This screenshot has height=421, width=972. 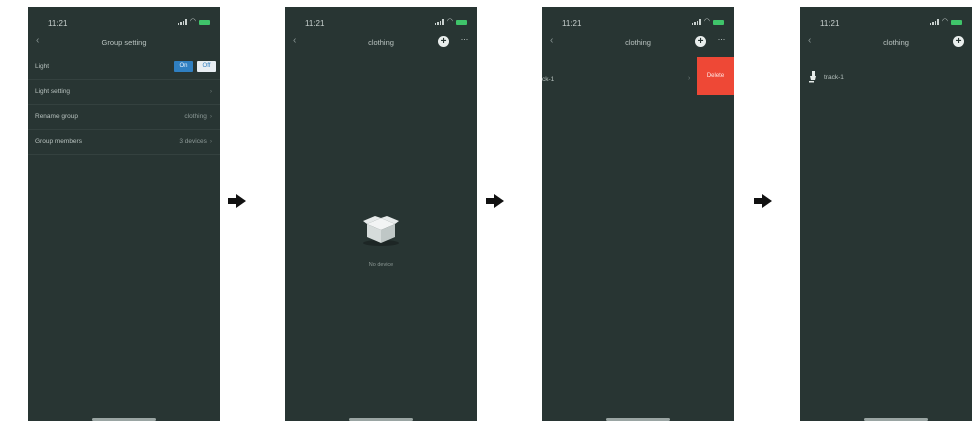 What do you see at coordinates (715, 76) in the screenshot?
I see `delete-button: Delete` at bounding box center [715, 76].